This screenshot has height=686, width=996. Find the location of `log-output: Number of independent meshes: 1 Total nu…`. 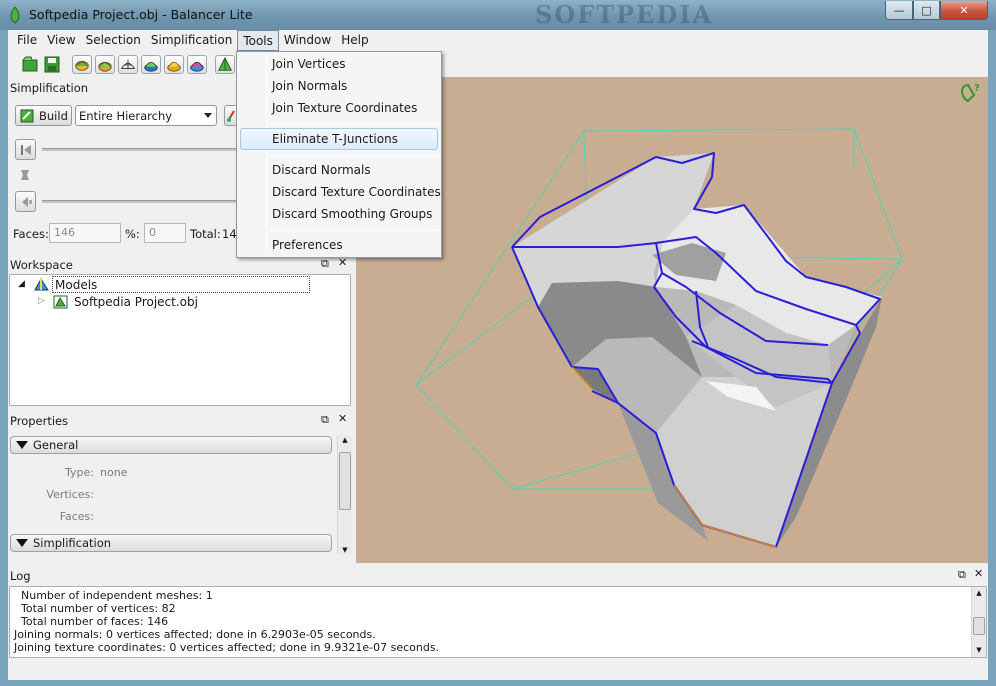

log-output: Number of independent meshes: 1 Total nu… is located at coordinates (498, 622).